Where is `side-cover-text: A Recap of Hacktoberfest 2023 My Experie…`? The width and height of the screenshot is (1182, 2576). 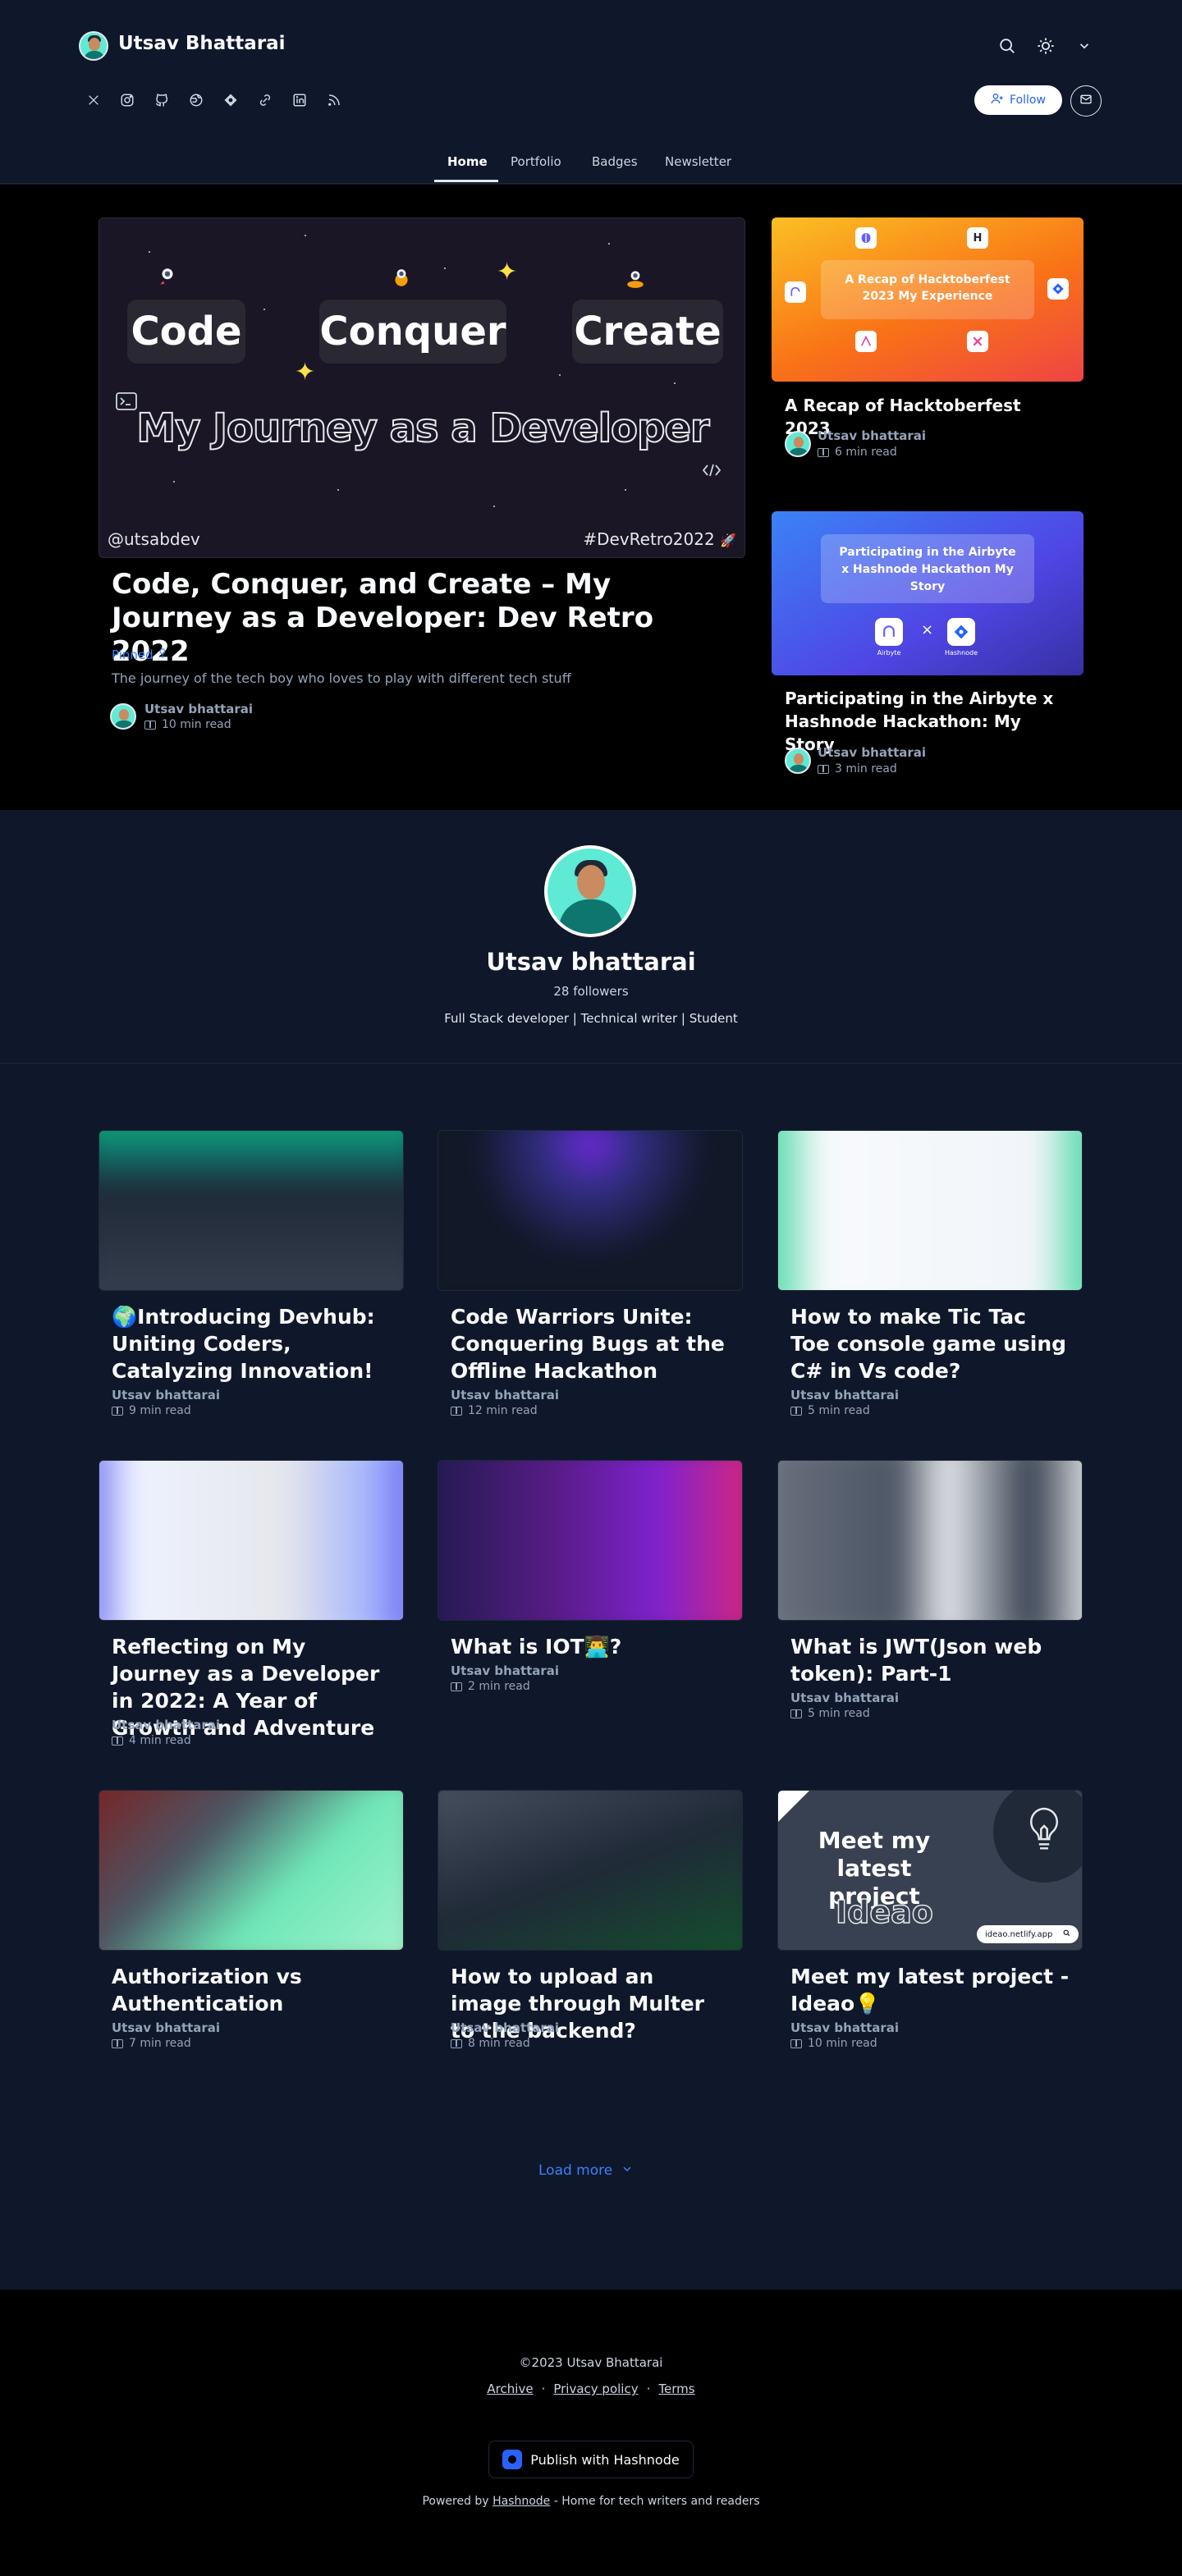
side-cover-text: A Recap of Hacktoberfest 2023 My Experie… is located at coordinates (927, 289).